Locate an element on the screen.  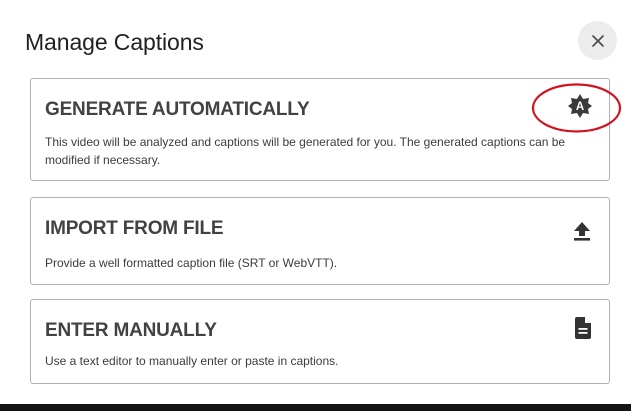
close-button is located at coordinates (597, 40).